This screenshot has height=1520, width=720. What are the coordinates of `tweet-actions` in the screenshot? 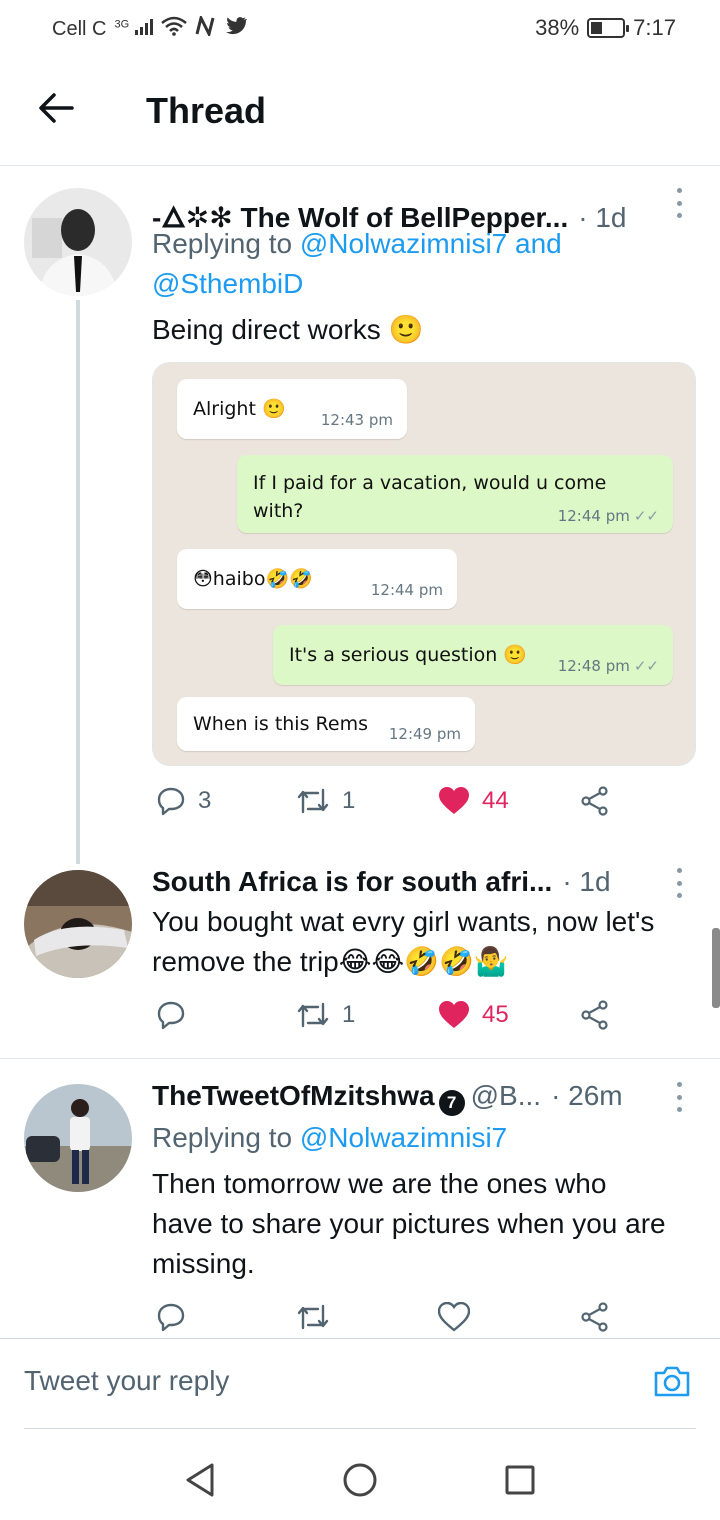 It's located at (412, 1322).